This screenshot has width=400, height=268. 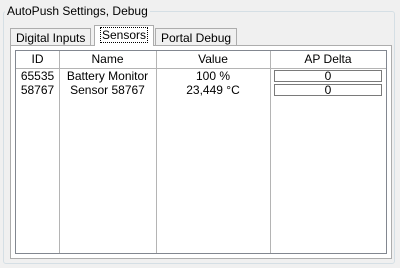 What do you see at coordinates (107, 90) in the screenshot?
I see `cell-name: Sensor 58767` at bounding box center [107, 90].